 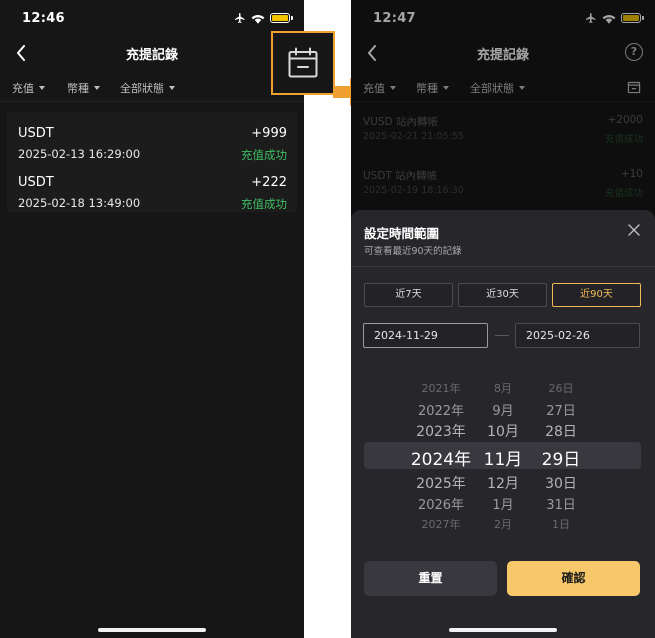 What do you see at coordinates (503, 524) in the screenshot?
I see `picker-option: 2月` at bounding box center [503, 524].